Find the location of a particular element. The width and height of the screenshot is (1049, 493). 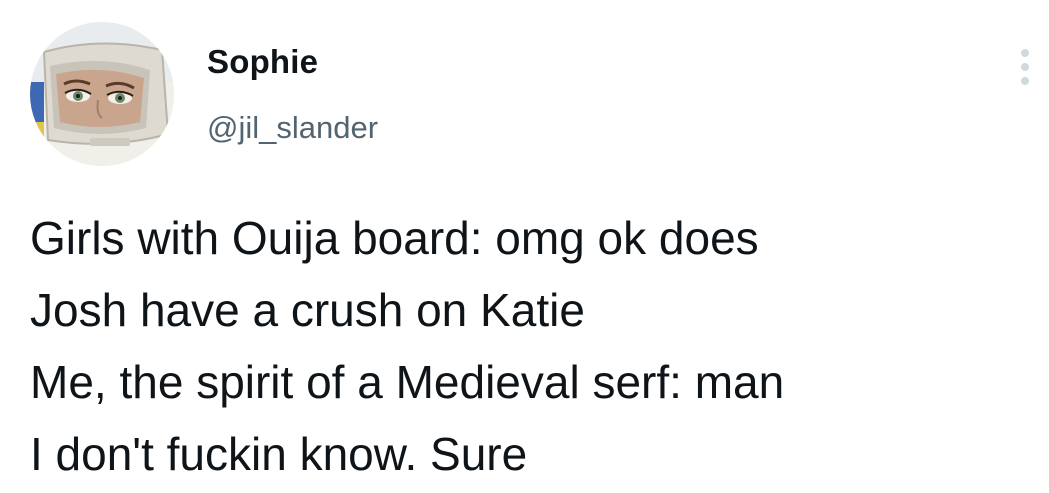

avatar-image is located at coordinates (102, 94).